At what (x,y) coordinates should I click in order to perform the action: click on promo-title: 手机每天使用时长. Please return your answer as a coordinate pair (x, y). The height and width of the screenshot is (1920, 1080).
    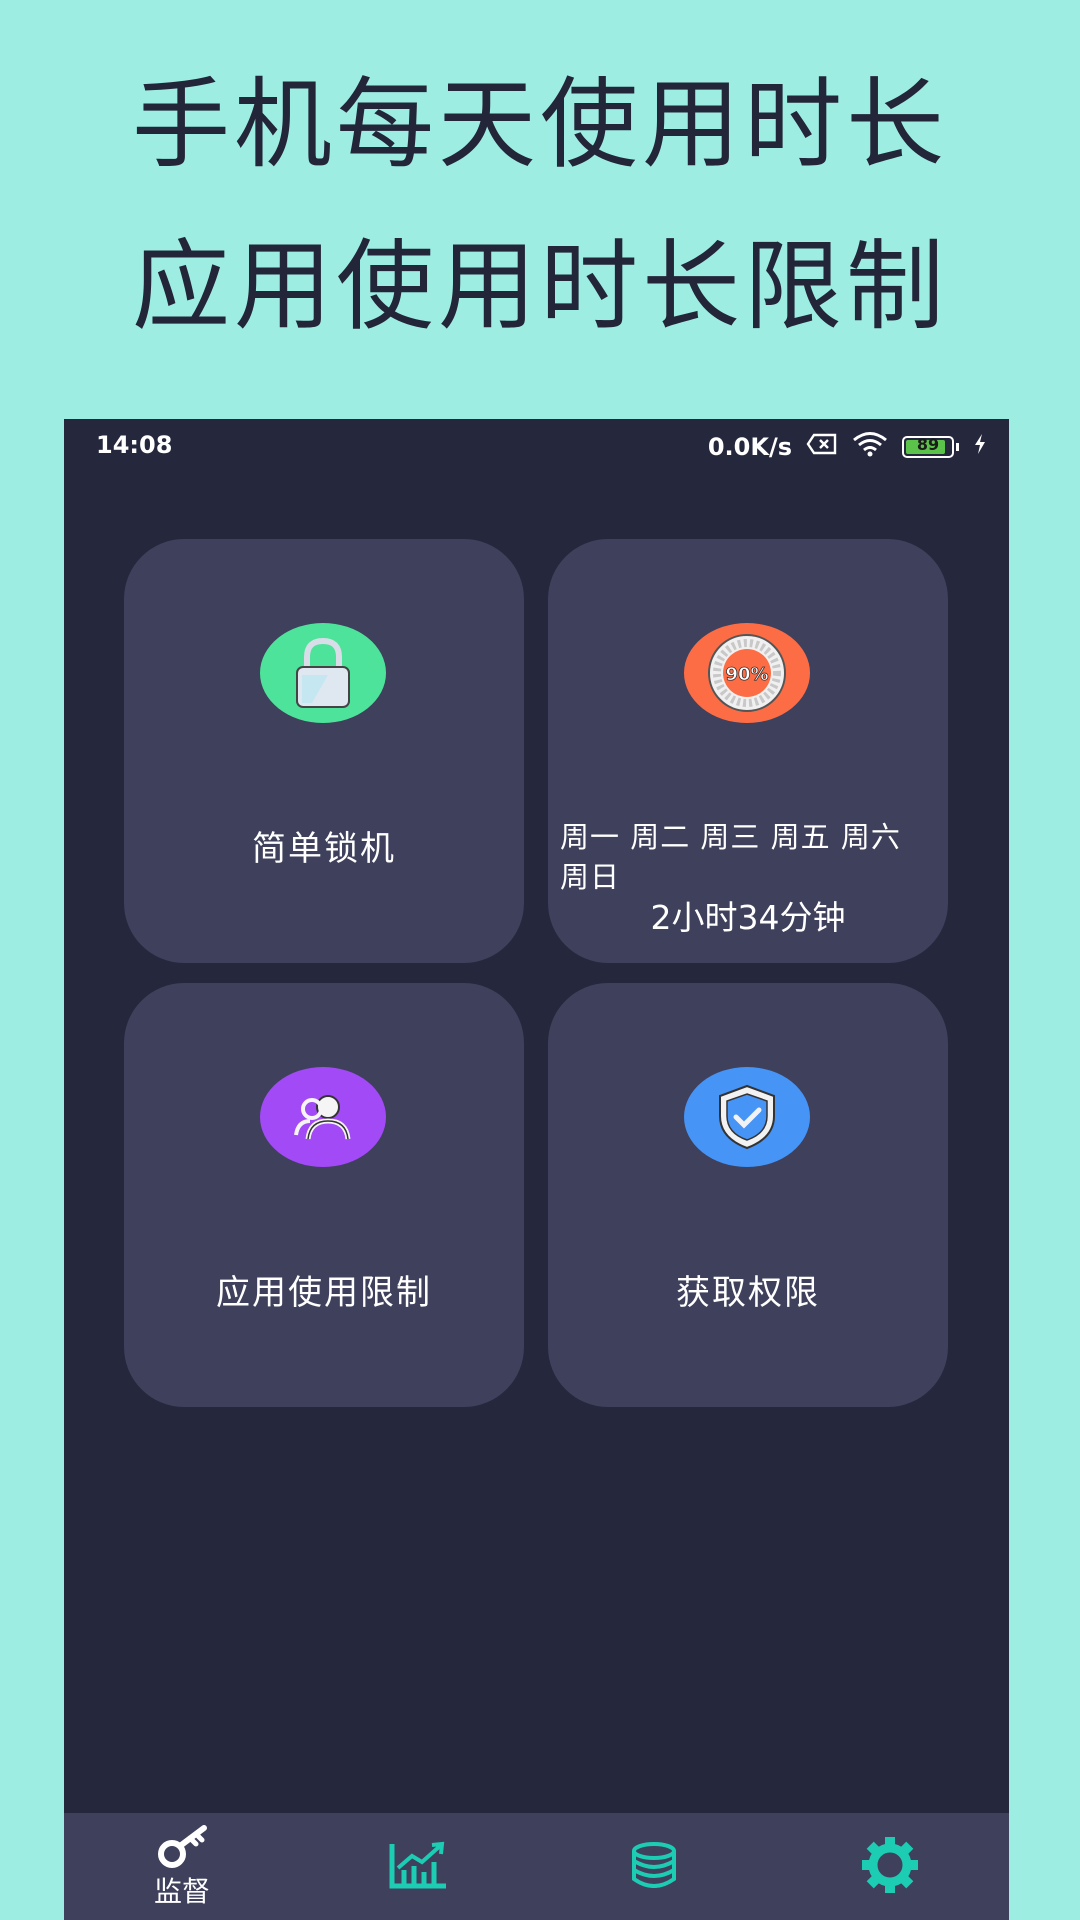
    Looking at the image, I should click on (539, 125).